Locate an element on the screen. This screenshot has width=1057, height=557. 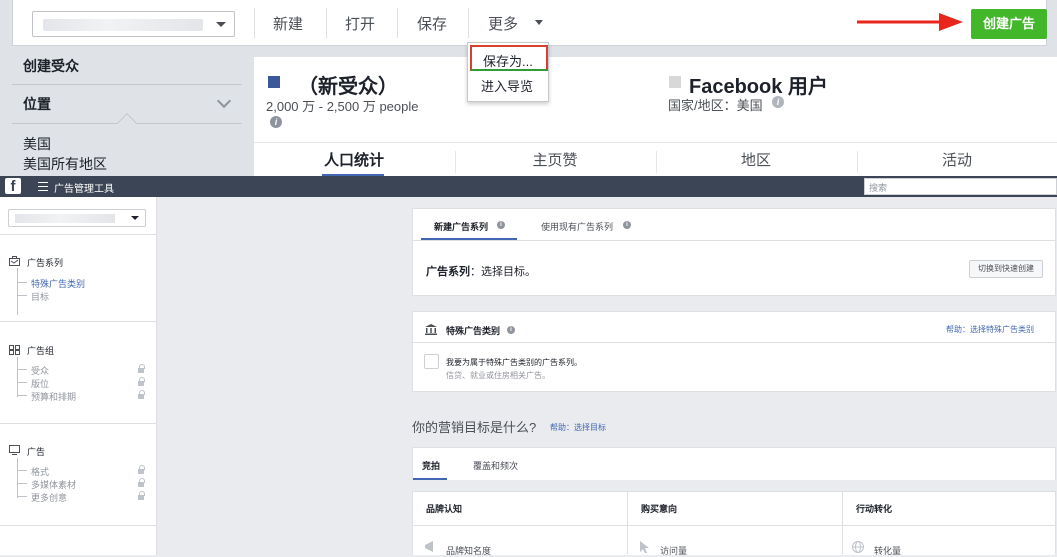
campaign-card: 新建广告系列 i 使用现有广告系列 i 广告系列：选择目标。 切换到快速创建 is located at coordinates (734, 252).